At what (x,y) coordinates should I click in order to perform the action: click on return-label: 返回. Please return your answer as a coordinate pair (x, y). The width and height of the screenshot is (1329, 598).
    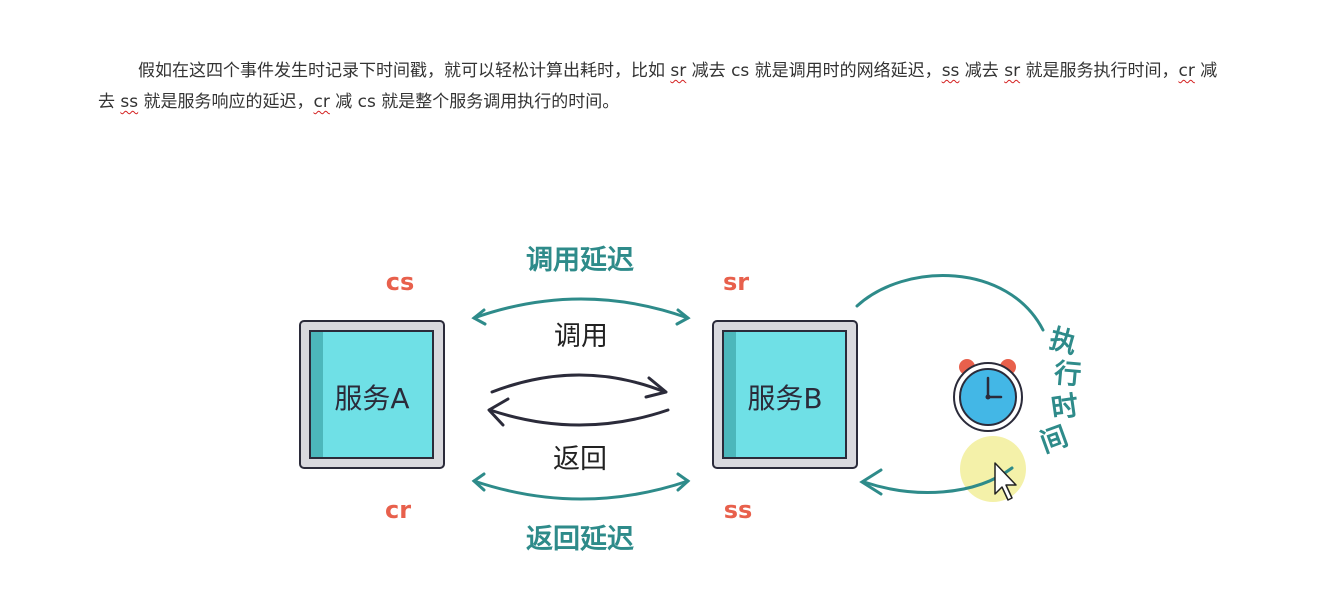
    Looking at the image, I should click on (580, 459).